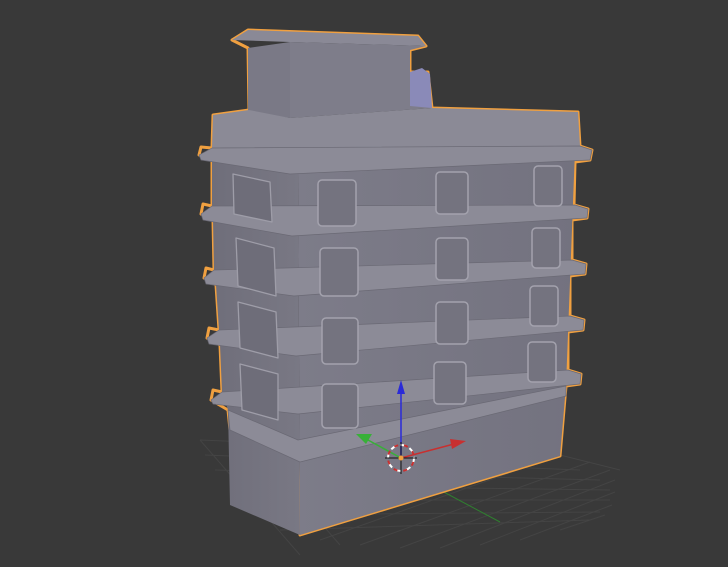 The width and height of the screenshot is (728, 567). What do you see at coordinates (269, 80) in the screenshot?
I see `roof-box-side` at bounding box center [269, 80].